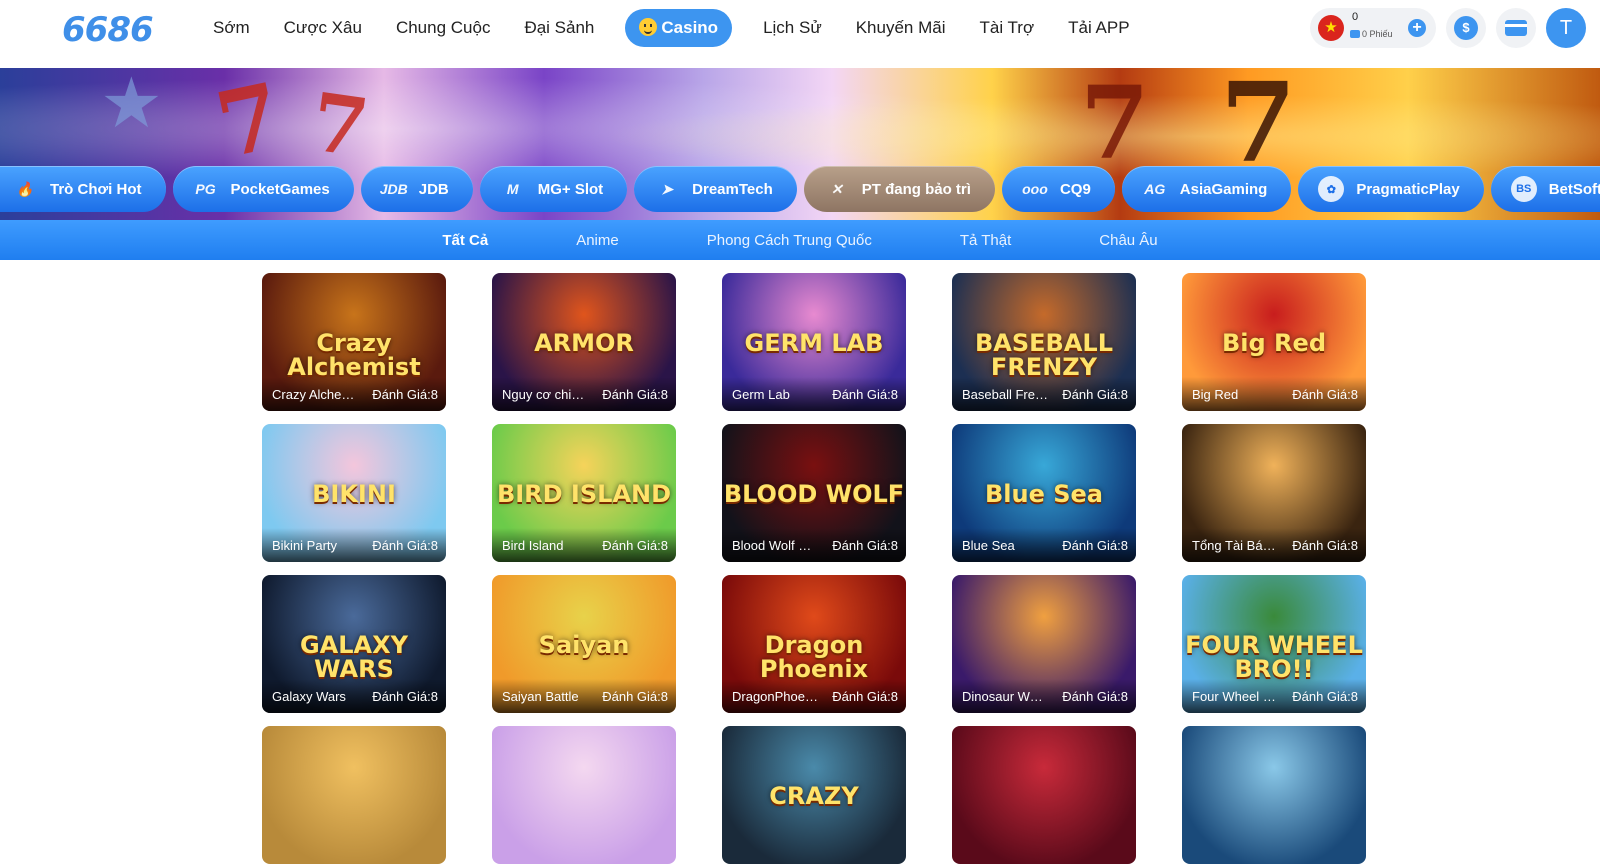 The image size is (1600, 864). I want to click on nav-item-label: Tải APP, so click(1099, 27).